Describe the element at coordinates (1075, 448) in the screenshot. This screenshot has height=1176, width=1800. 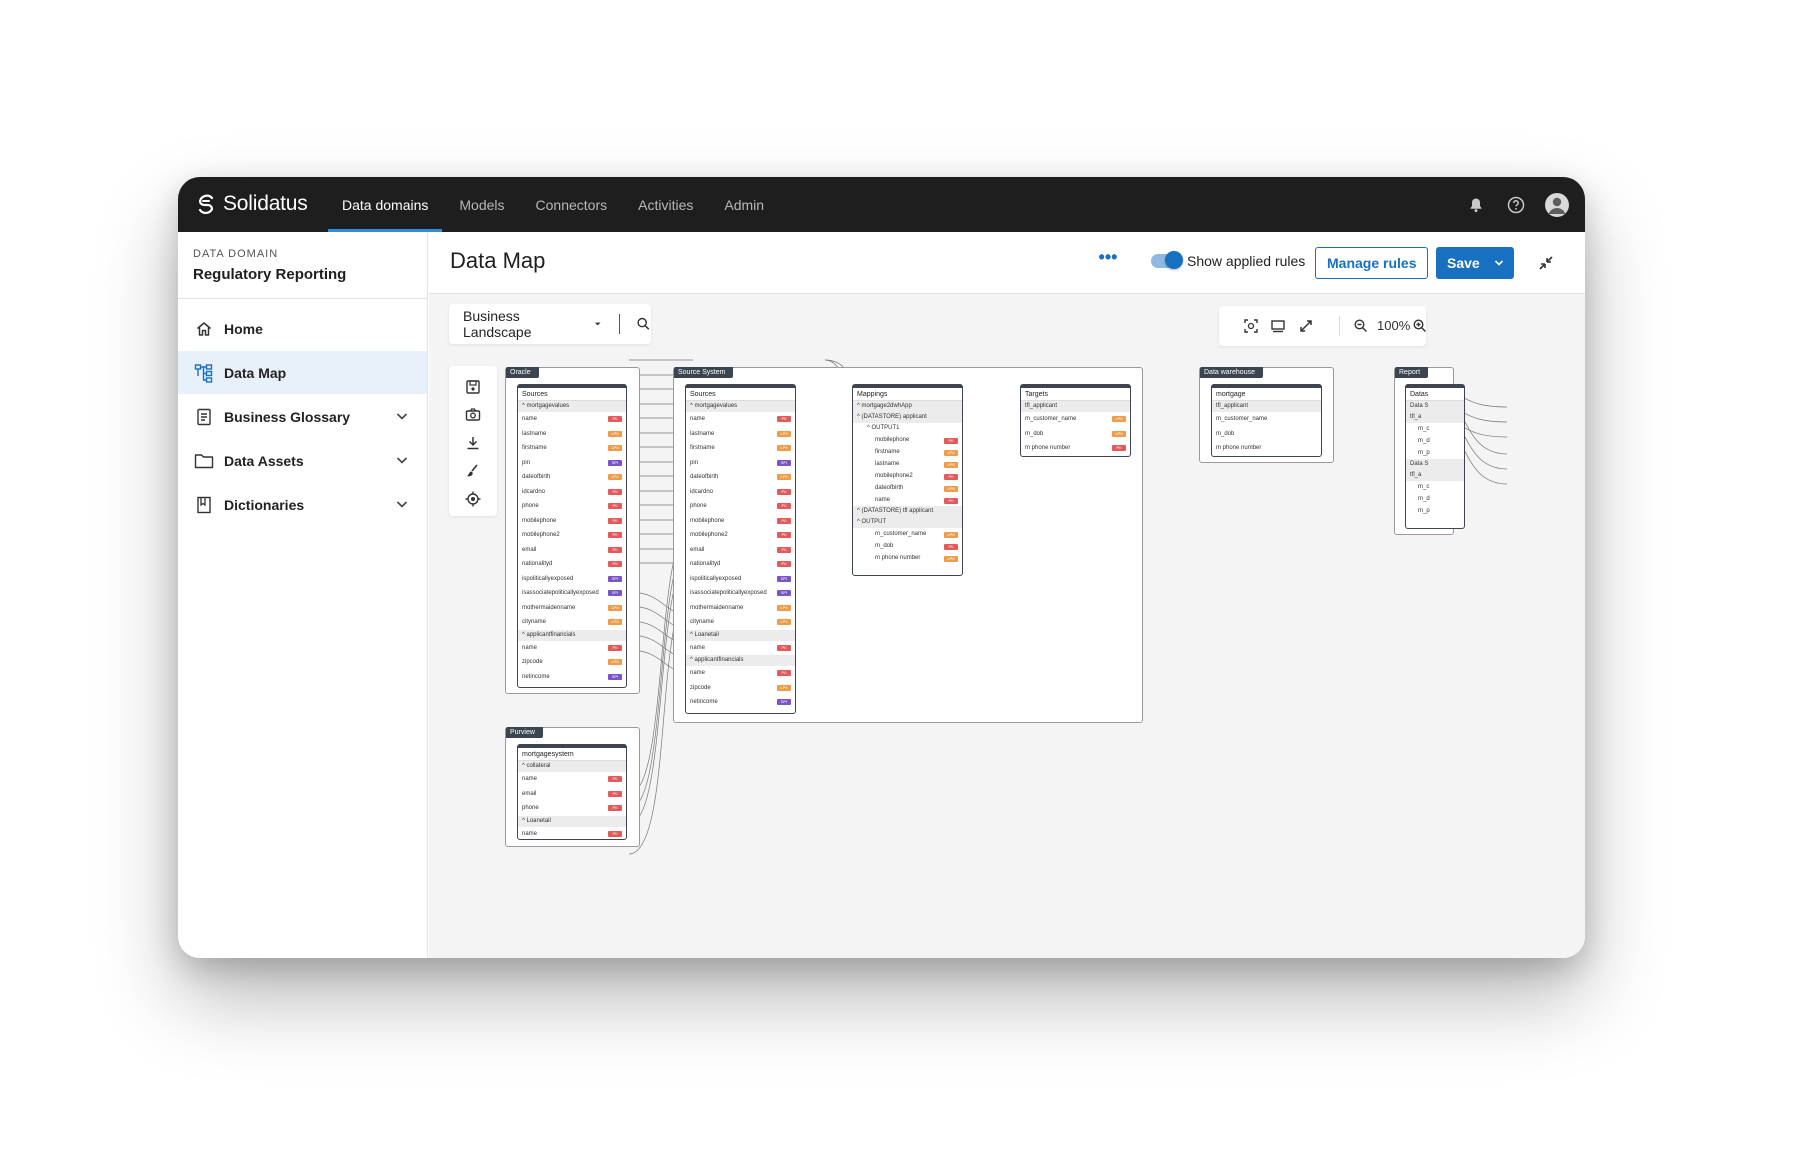
I see `field-row: m phone number PII` at that location.